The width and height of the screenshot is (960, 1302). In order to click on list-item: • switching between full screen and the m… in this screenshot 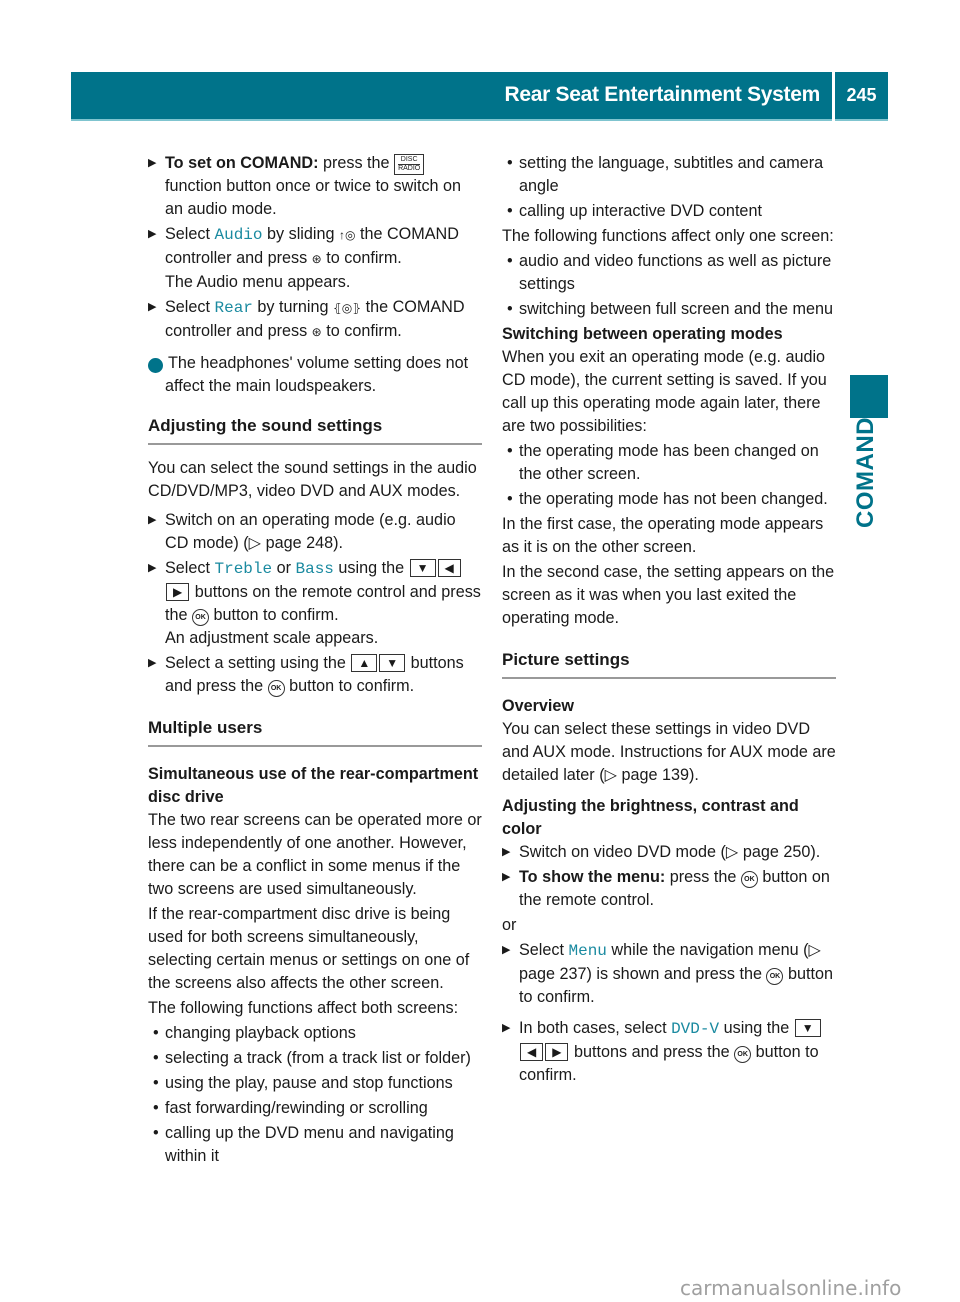, I will do `click(669, 309)`.